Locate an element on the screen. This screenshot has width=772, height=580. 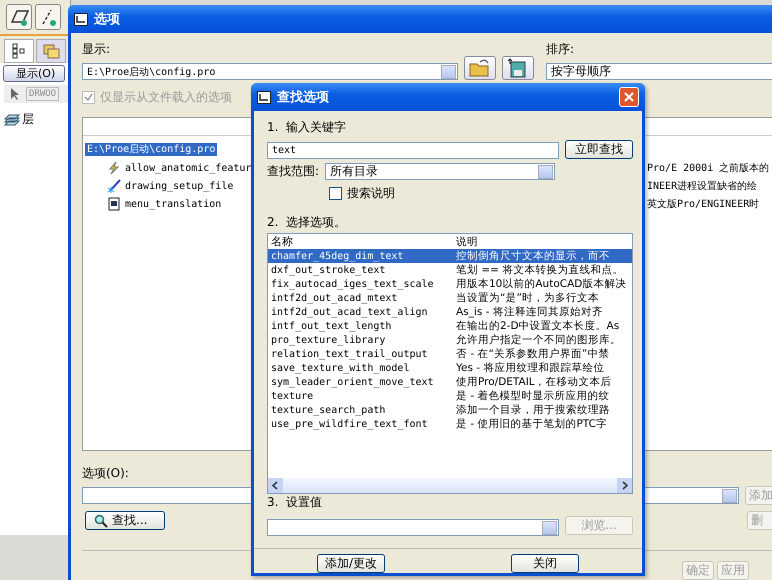
dialog-title: 查找选项 is located at coordinates (303, 97).